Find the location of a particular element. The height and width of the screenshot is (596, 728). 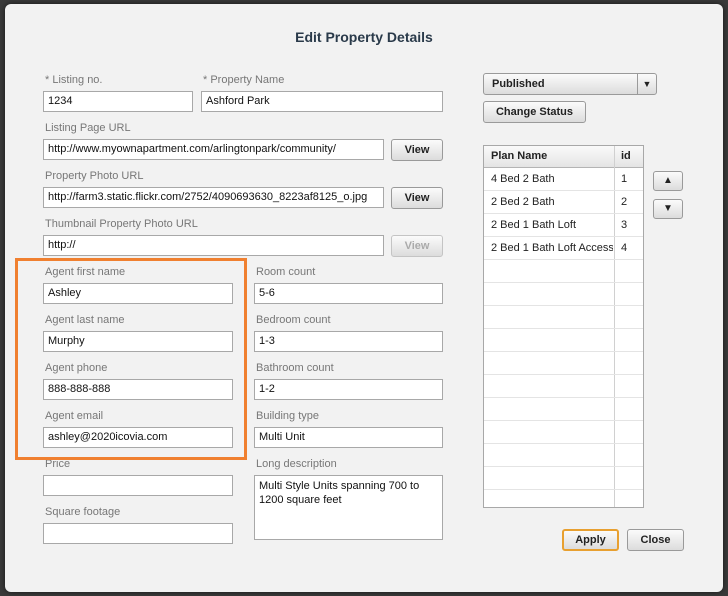

price-label: Price is located at coordinates (58, 464).